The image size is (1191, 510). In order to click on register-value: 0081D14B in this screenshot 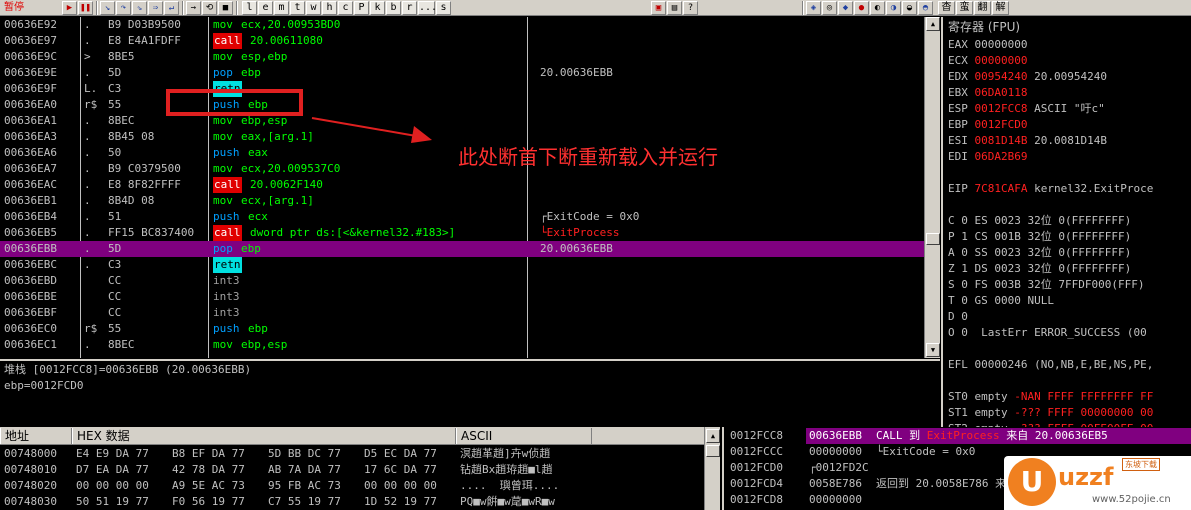, I will do `click(1001, 140)`.